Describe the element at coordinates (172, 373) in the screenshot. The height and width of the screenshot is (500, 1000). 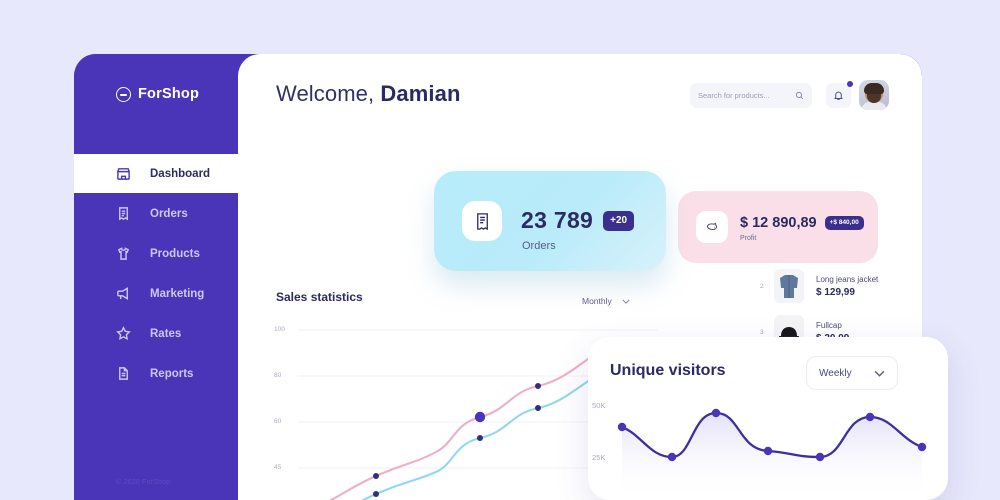
I see `sidebar-item-label: Reports` at that location.